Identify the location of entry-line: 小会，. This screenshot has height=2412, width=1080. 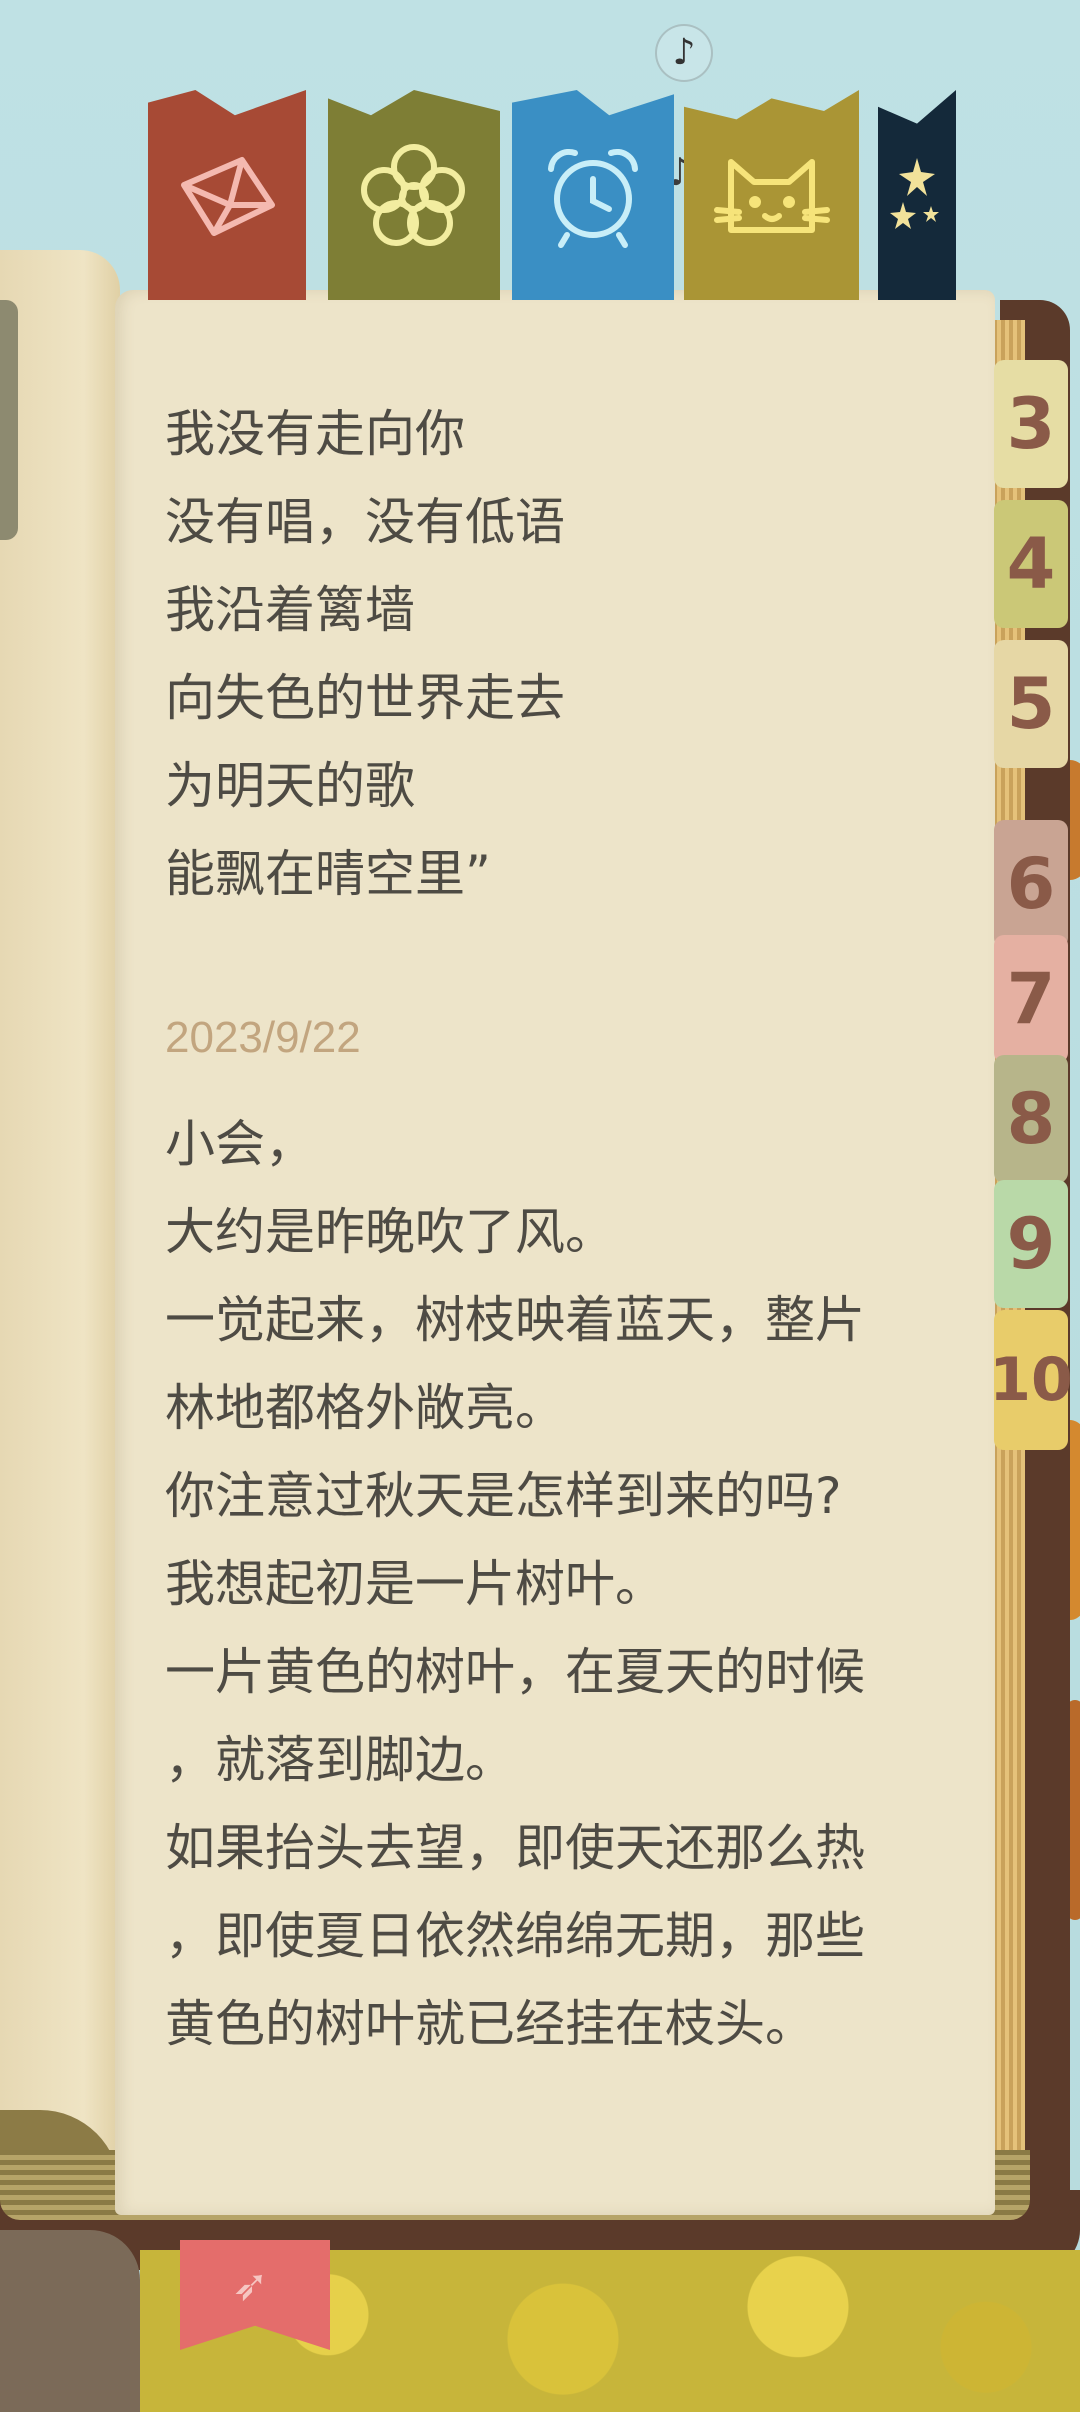
(240, 1144).